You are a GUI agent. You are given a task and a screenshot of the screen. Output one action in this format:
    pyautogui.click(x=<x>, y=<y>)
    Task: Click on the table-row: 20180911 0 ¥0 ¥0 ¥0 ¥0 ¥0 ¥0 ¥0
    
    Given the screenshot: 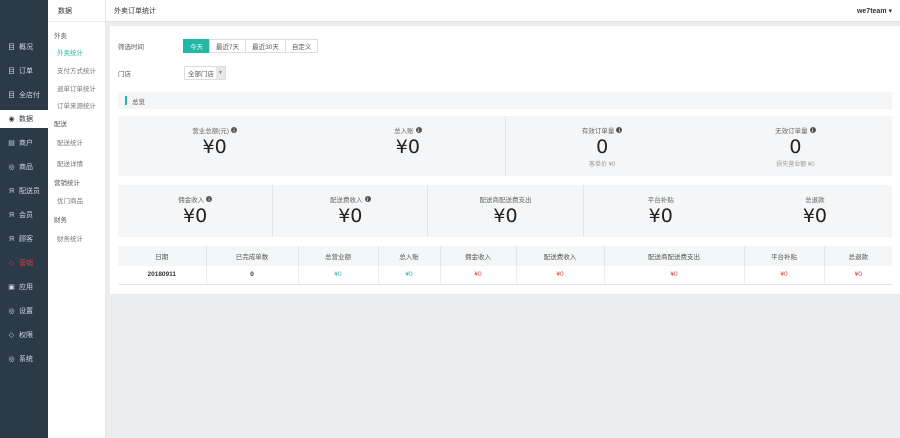 What is the action you would take?
    pyautogui.click(x=505, y=275)
    